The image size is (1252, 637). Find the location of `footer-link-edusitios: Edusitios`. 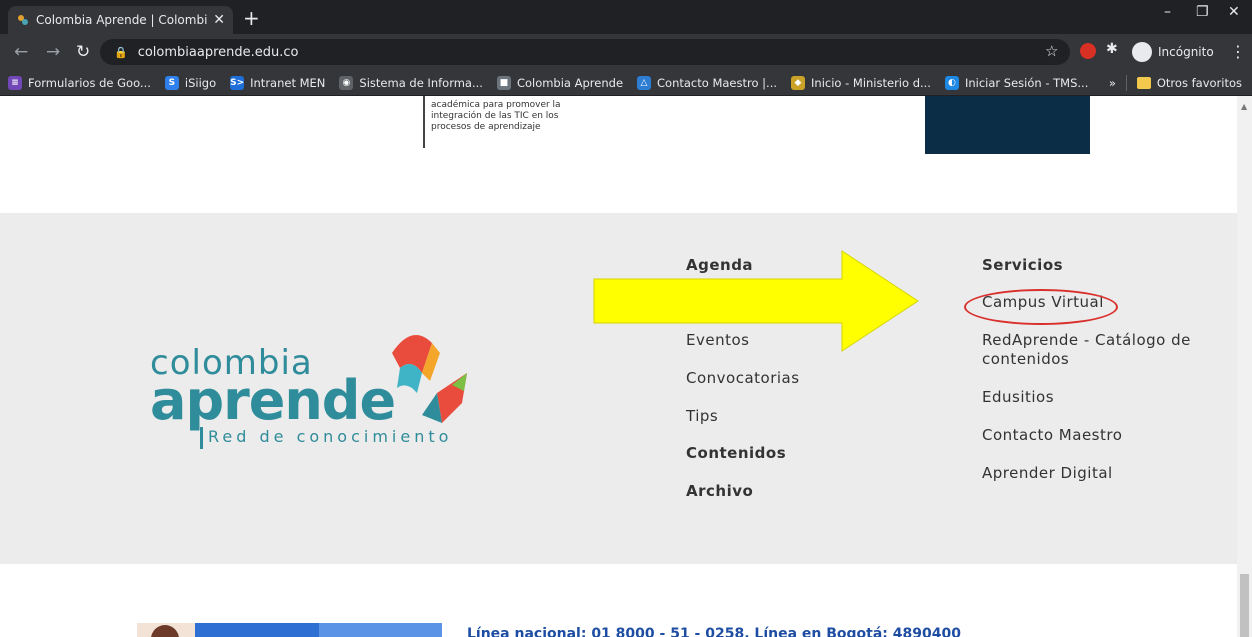

footer-link-edusitios: Edusitios is located at coordinates (1018, 397).